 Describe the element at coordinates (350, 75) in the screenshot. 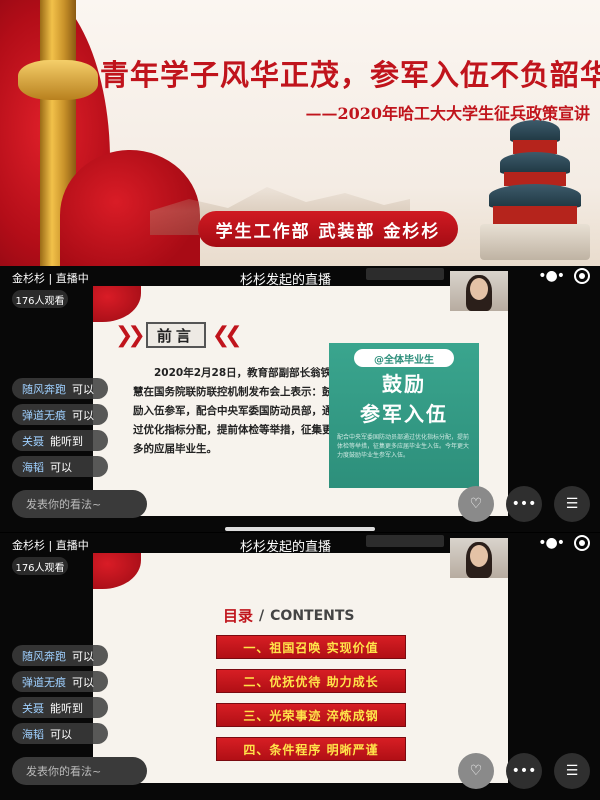

I see `banner-title: 青年学子风华正茂，参军入伍不负韶华` at that location.